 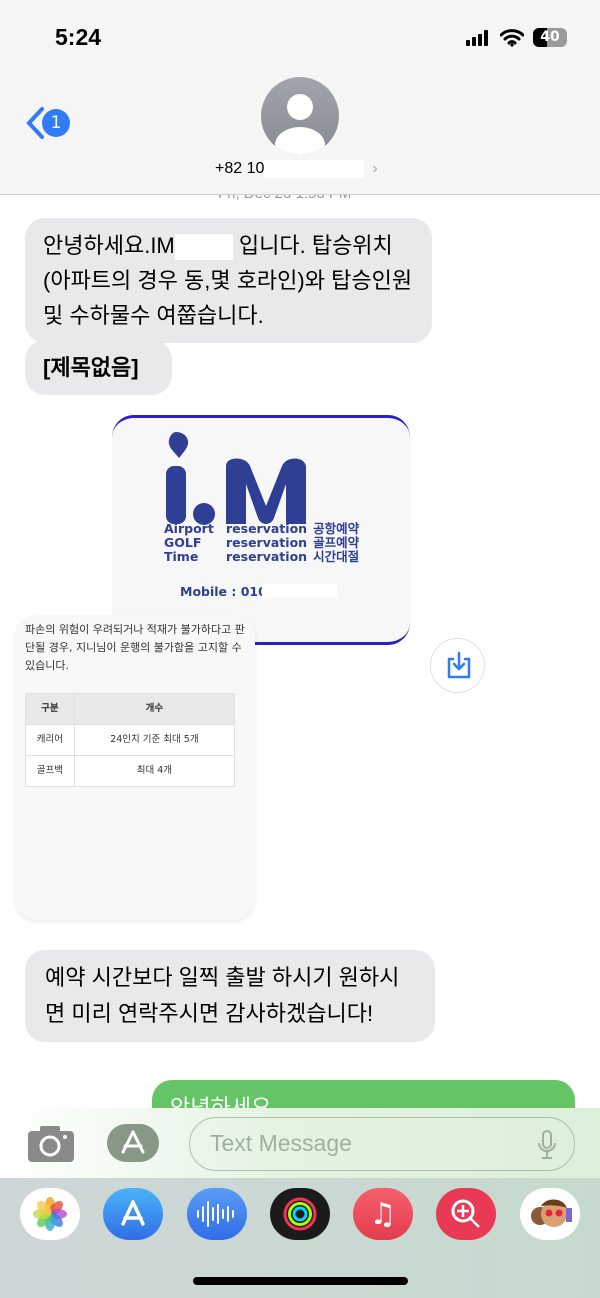 What do you see at coordinates (133, 1214) in the screenshot?
I see `app-store-app-icon` at bounding box center [133, 1214].